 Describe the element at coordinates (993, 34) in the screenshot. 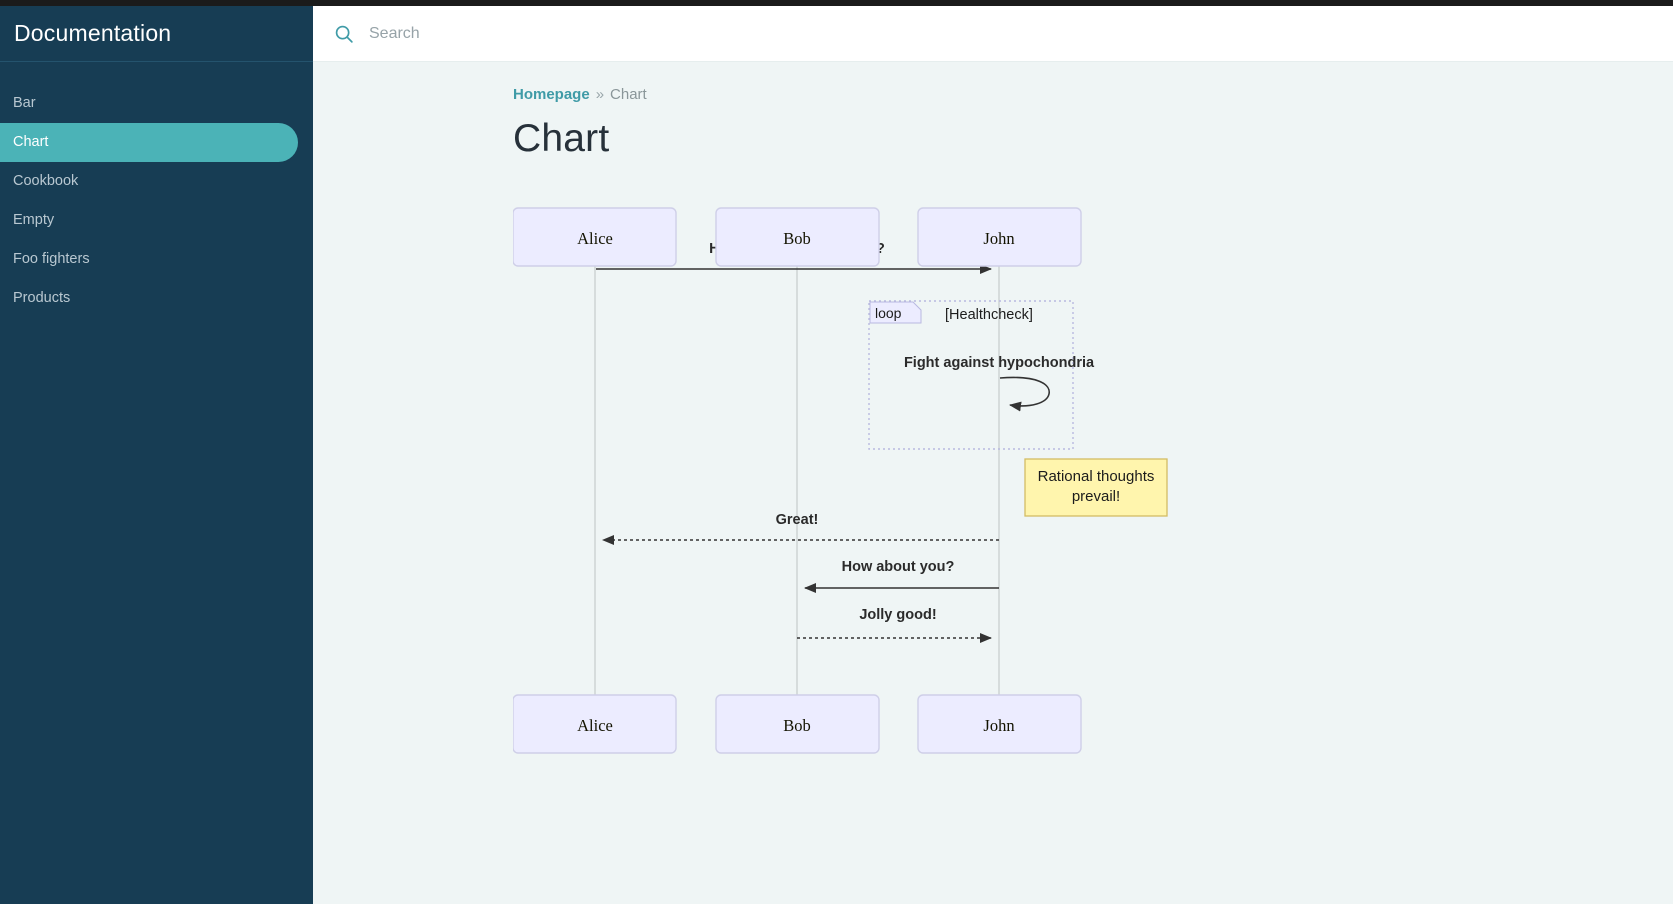

I see `search-bar` at that location.